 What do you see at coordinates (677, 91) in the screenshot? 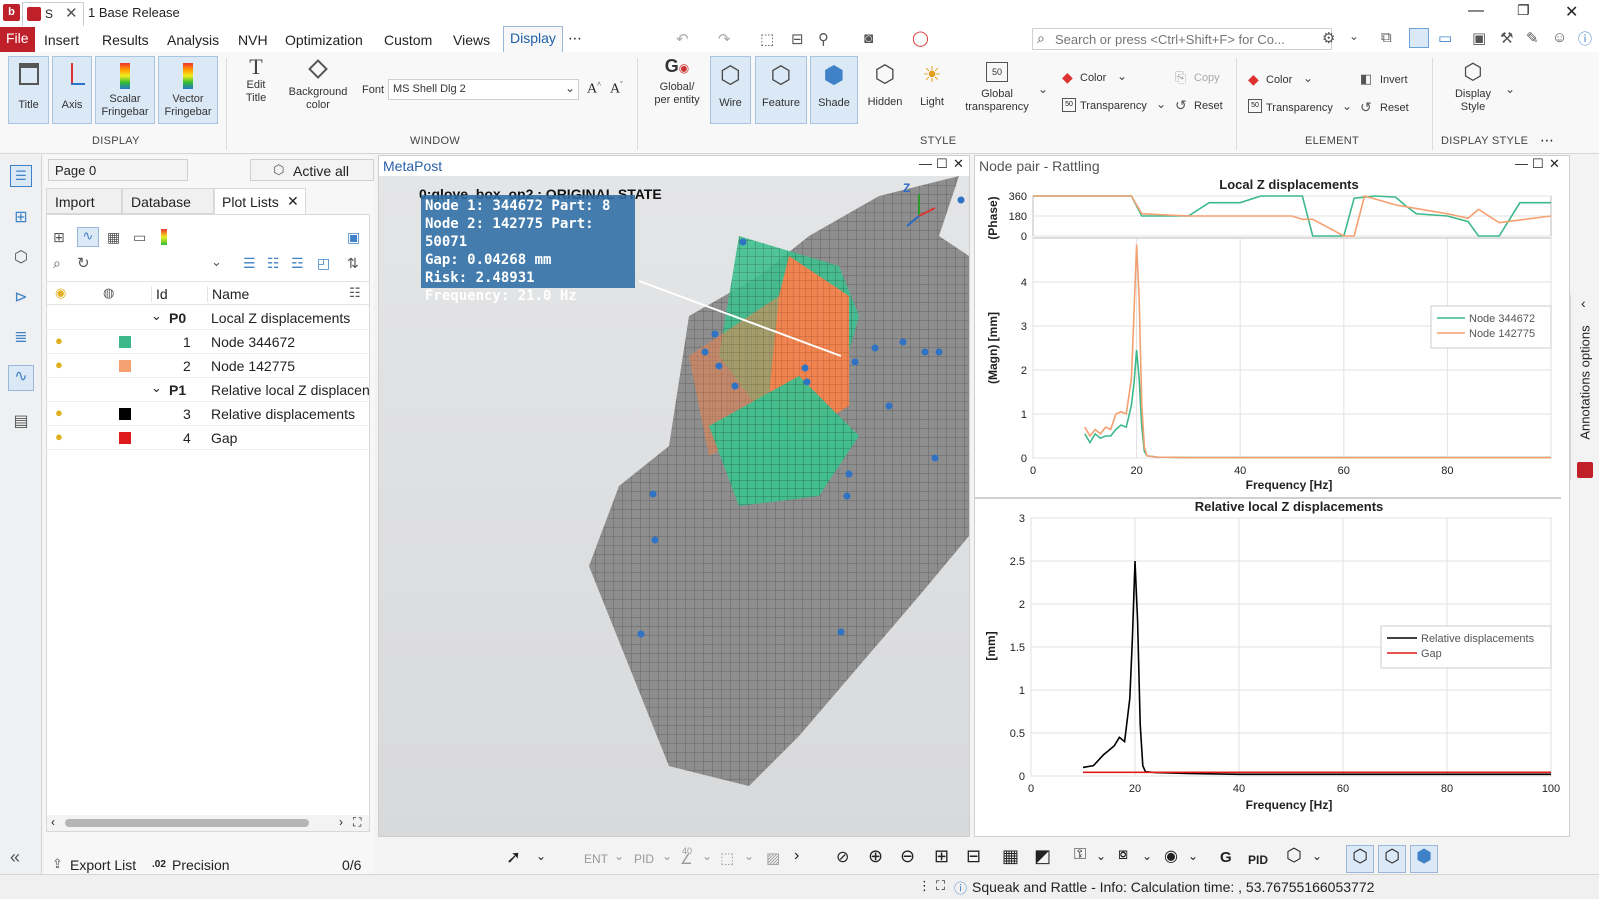
I see `global-per-entity-button: G◉ Global/ per entity` at bounding box center [677, 91].